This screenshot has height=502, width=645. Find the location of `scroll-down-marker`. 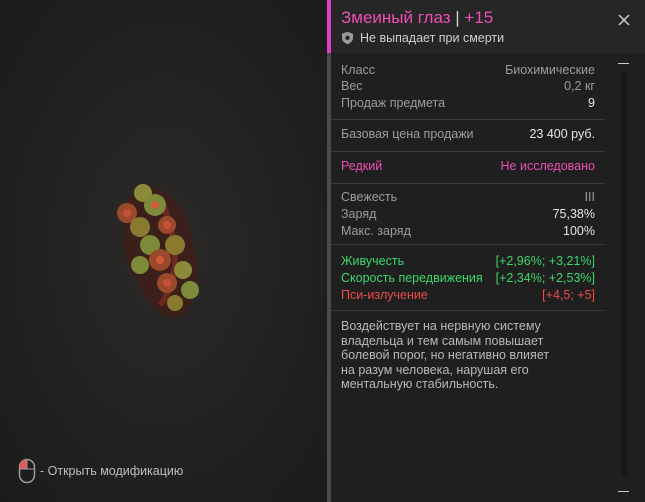

scroll-down-marker is located at coordinates (623, 491).